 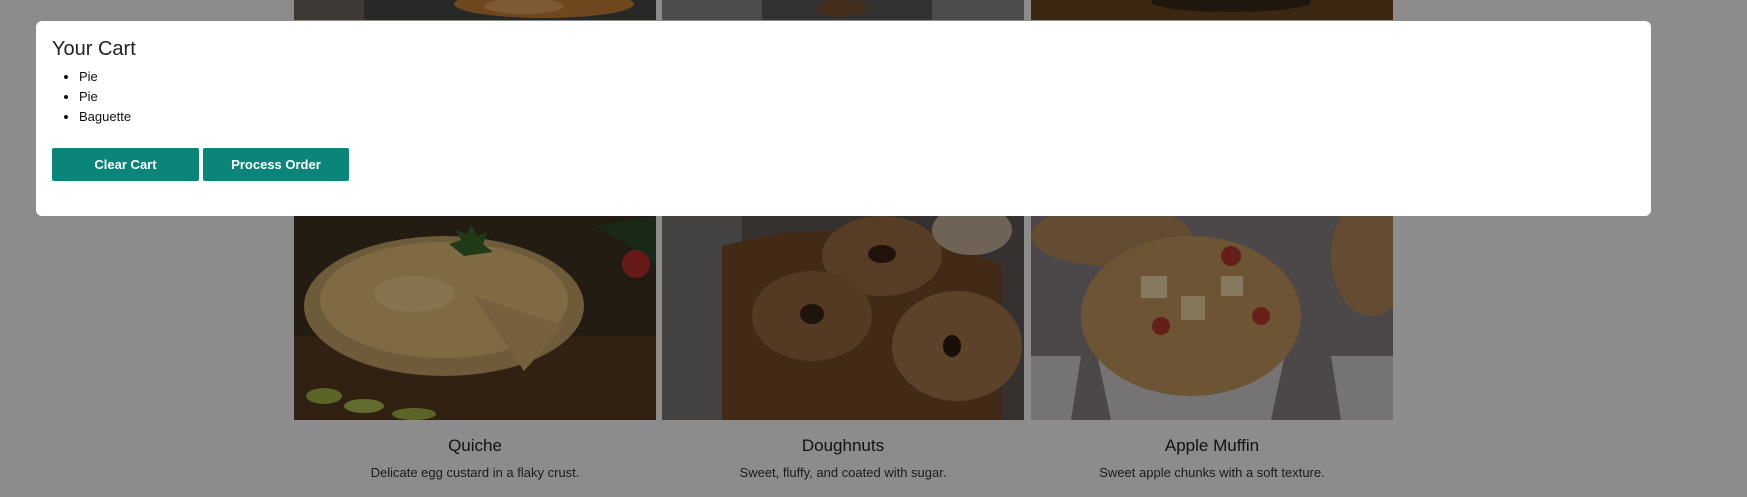 What do you see at coordinates (857, 117) in the screenshot?
I see `cart-item: Baguette` at bounding box center [857, 117].